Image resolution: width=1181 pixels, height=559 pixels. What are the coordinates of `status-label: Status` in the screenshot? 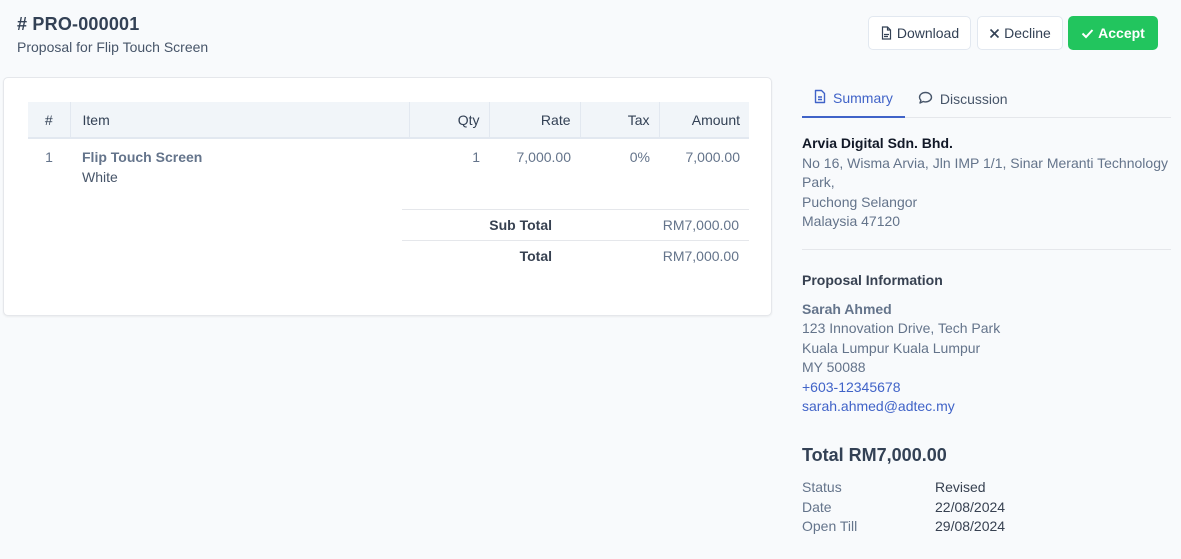 It's located at (822, 487).